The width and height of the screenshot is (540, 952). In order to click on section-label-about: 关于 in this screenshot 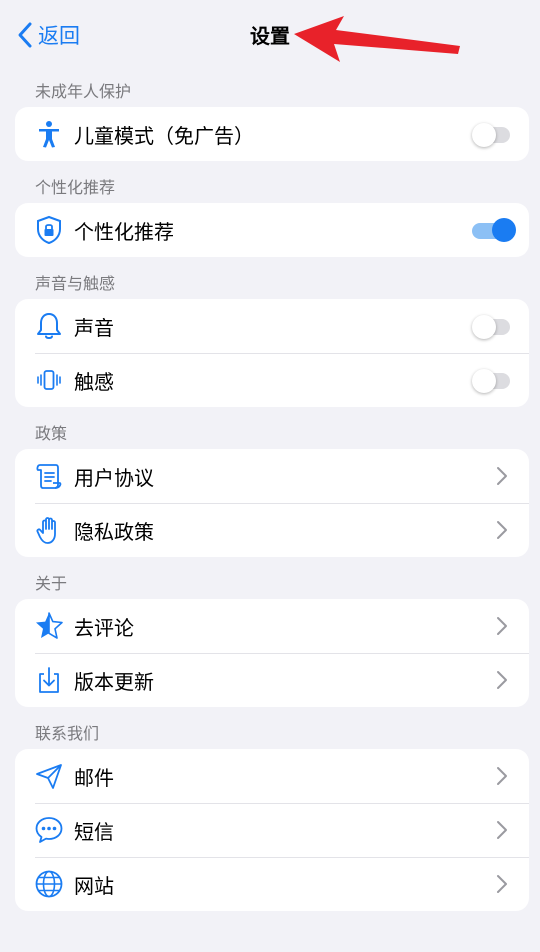, I will do `click(51, 583)`.